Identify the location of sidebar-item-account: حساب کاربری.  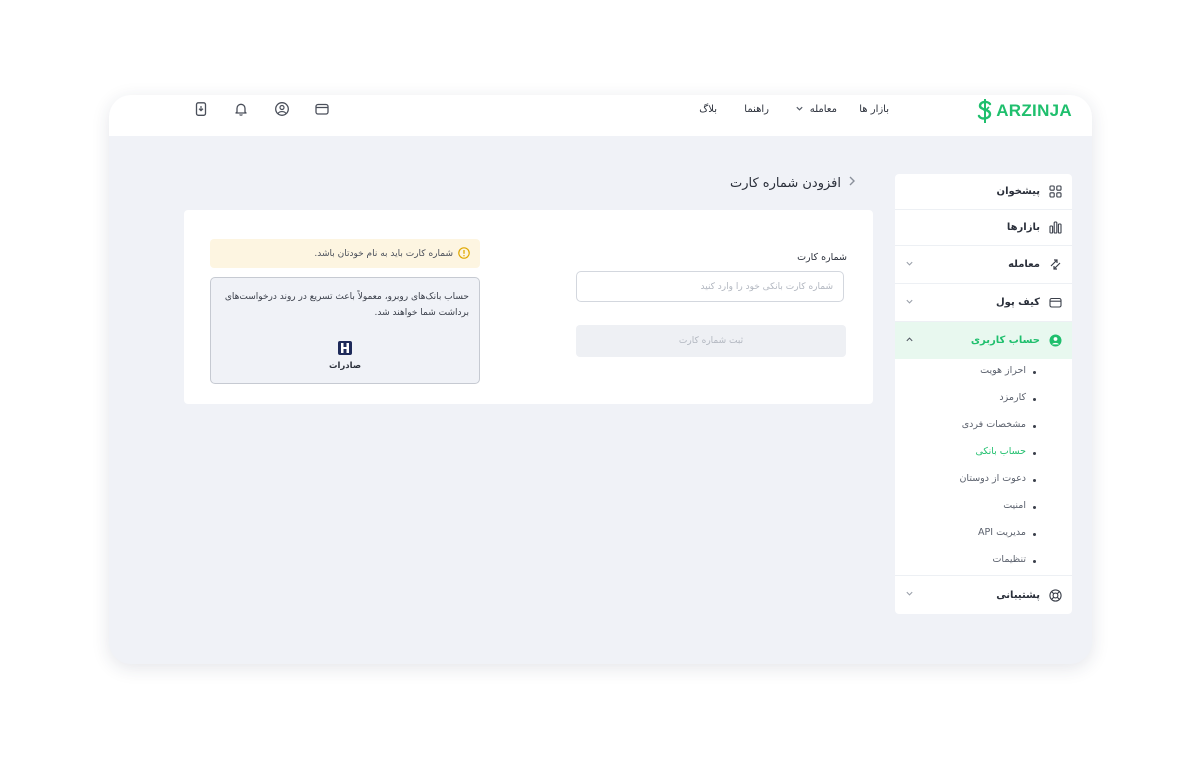
(983, 340).